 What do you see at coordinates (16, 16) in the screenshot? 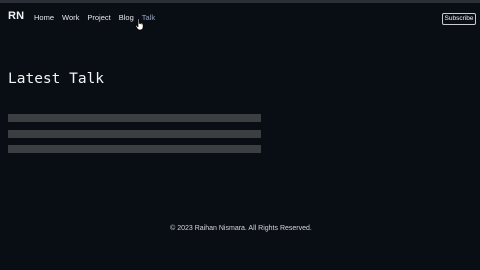
I see `site-logo: RN` at bounding box center [16, 16].